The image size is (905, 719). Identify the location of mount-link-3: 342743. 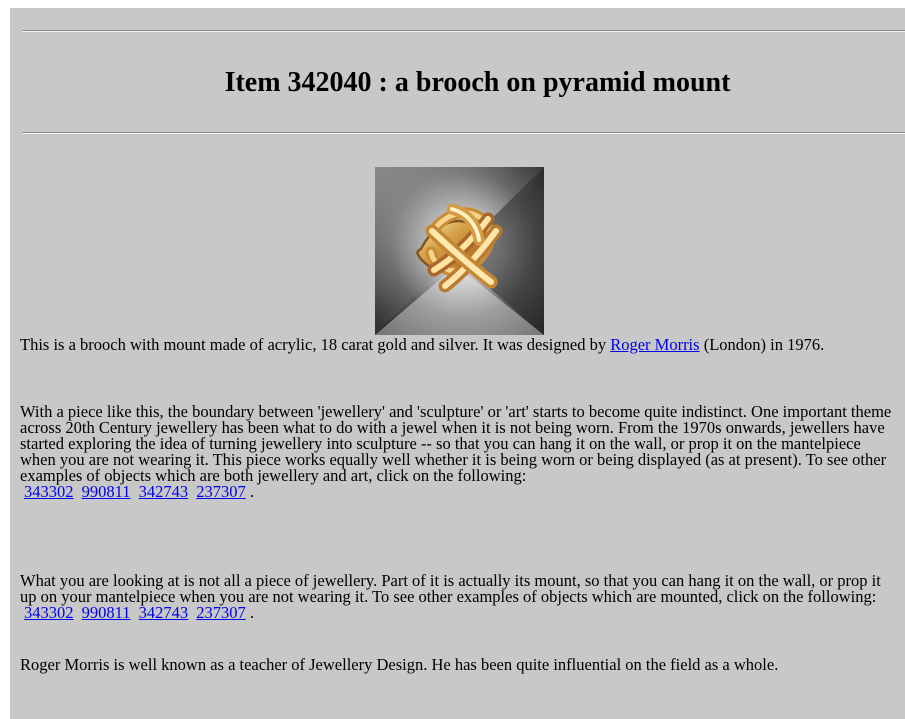
(164, 612).